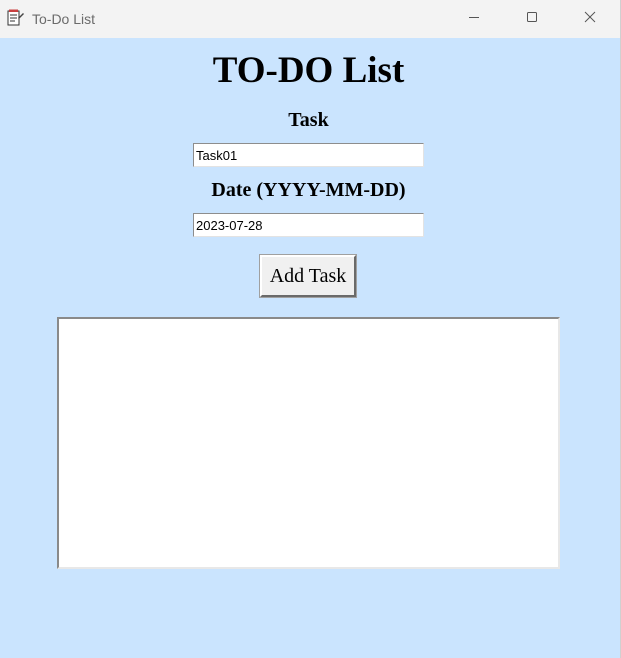 Image resolution: width=621 pixels, height=658 pixels. I want to click on task-input, so click(308, 155).